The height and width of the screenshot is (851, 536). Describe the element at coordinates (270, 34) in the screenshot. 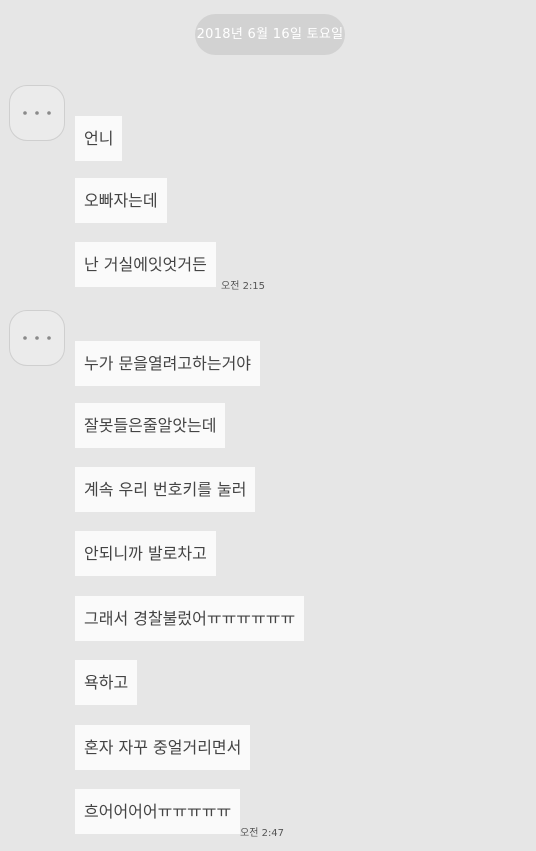

I see `date-divider: 2018년 6월 16일 토요일` at that location.